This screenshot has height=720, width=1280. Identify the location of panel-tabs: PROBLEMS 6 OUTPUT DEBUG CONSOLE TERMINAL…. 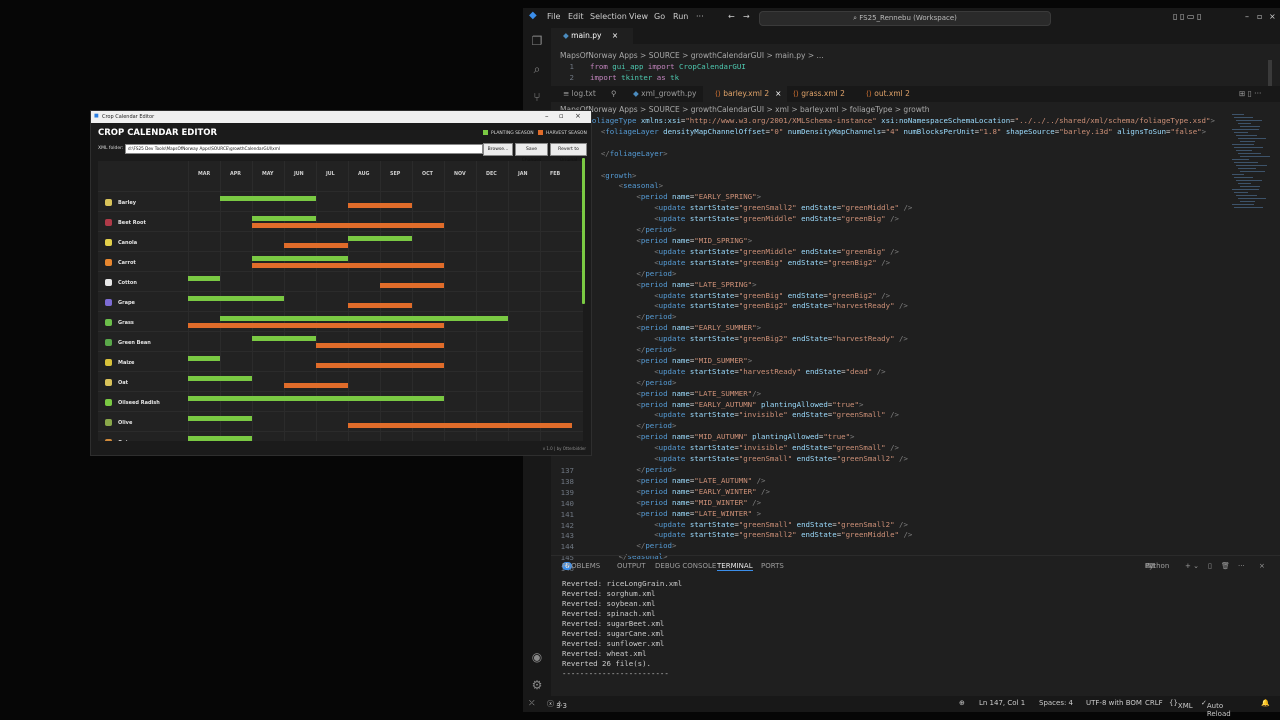
(913, 566).